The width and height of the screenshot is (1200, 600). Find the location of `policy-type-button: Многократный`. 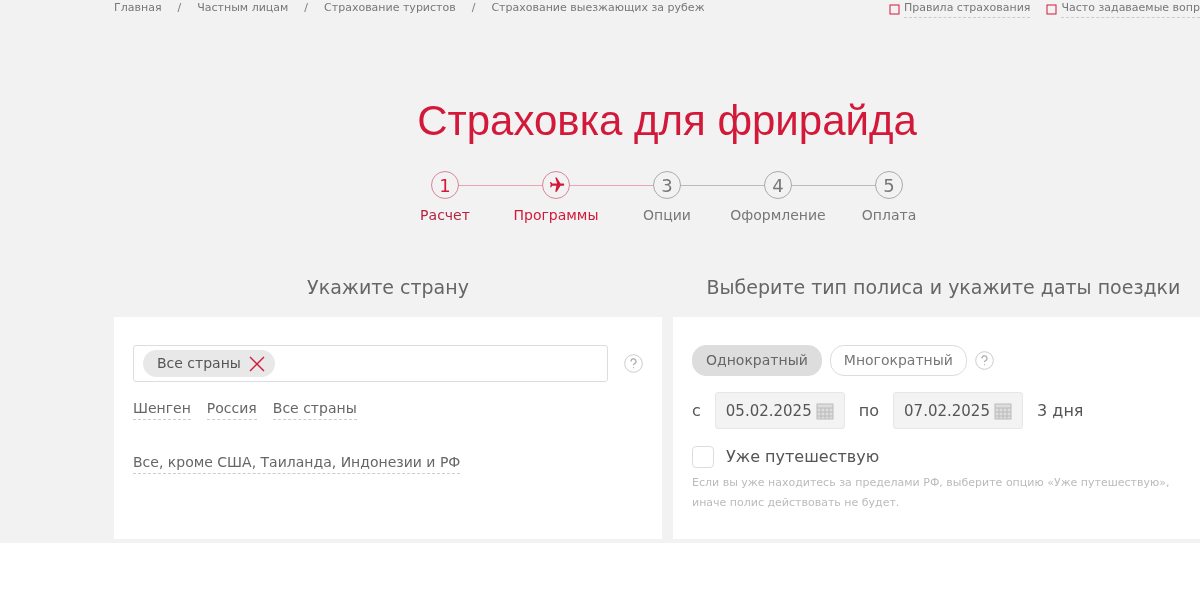

policy-type-button: Многократный is located at coordinates (898, 361).